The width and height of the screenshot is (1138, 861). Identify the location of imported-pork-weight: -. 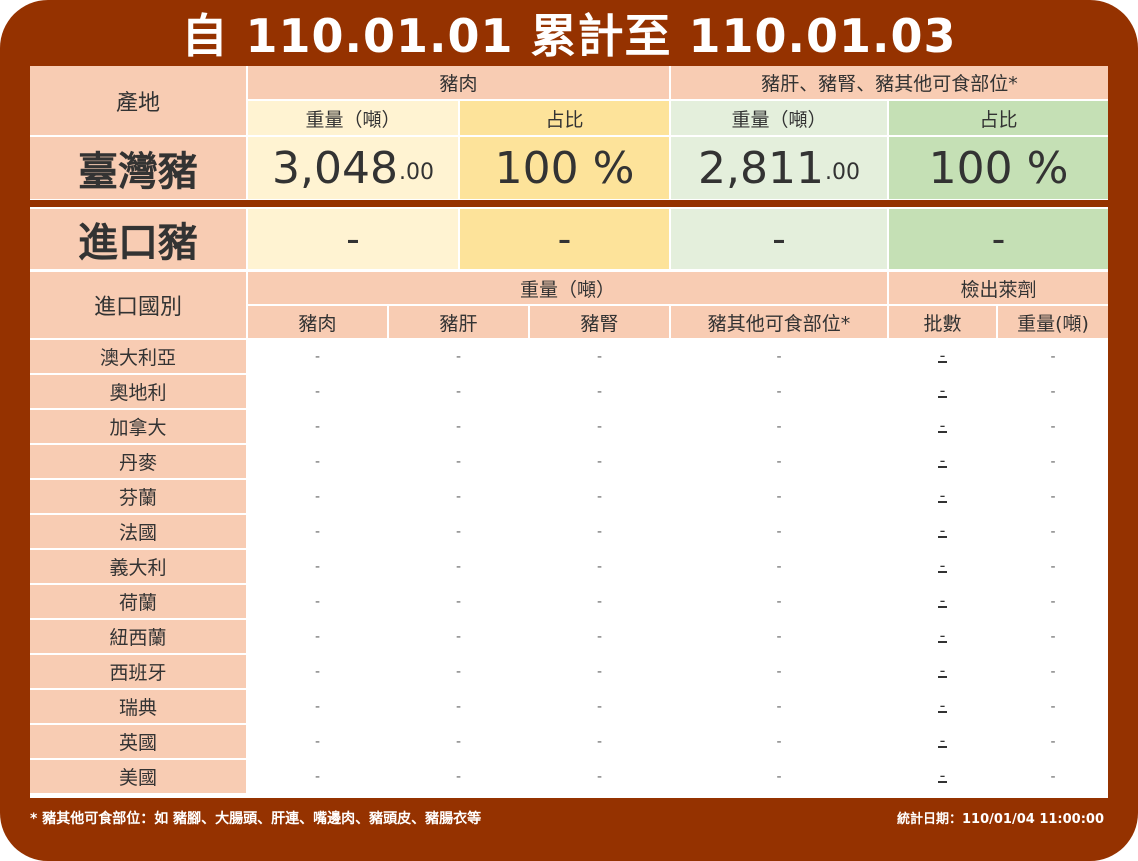
(353, 239).